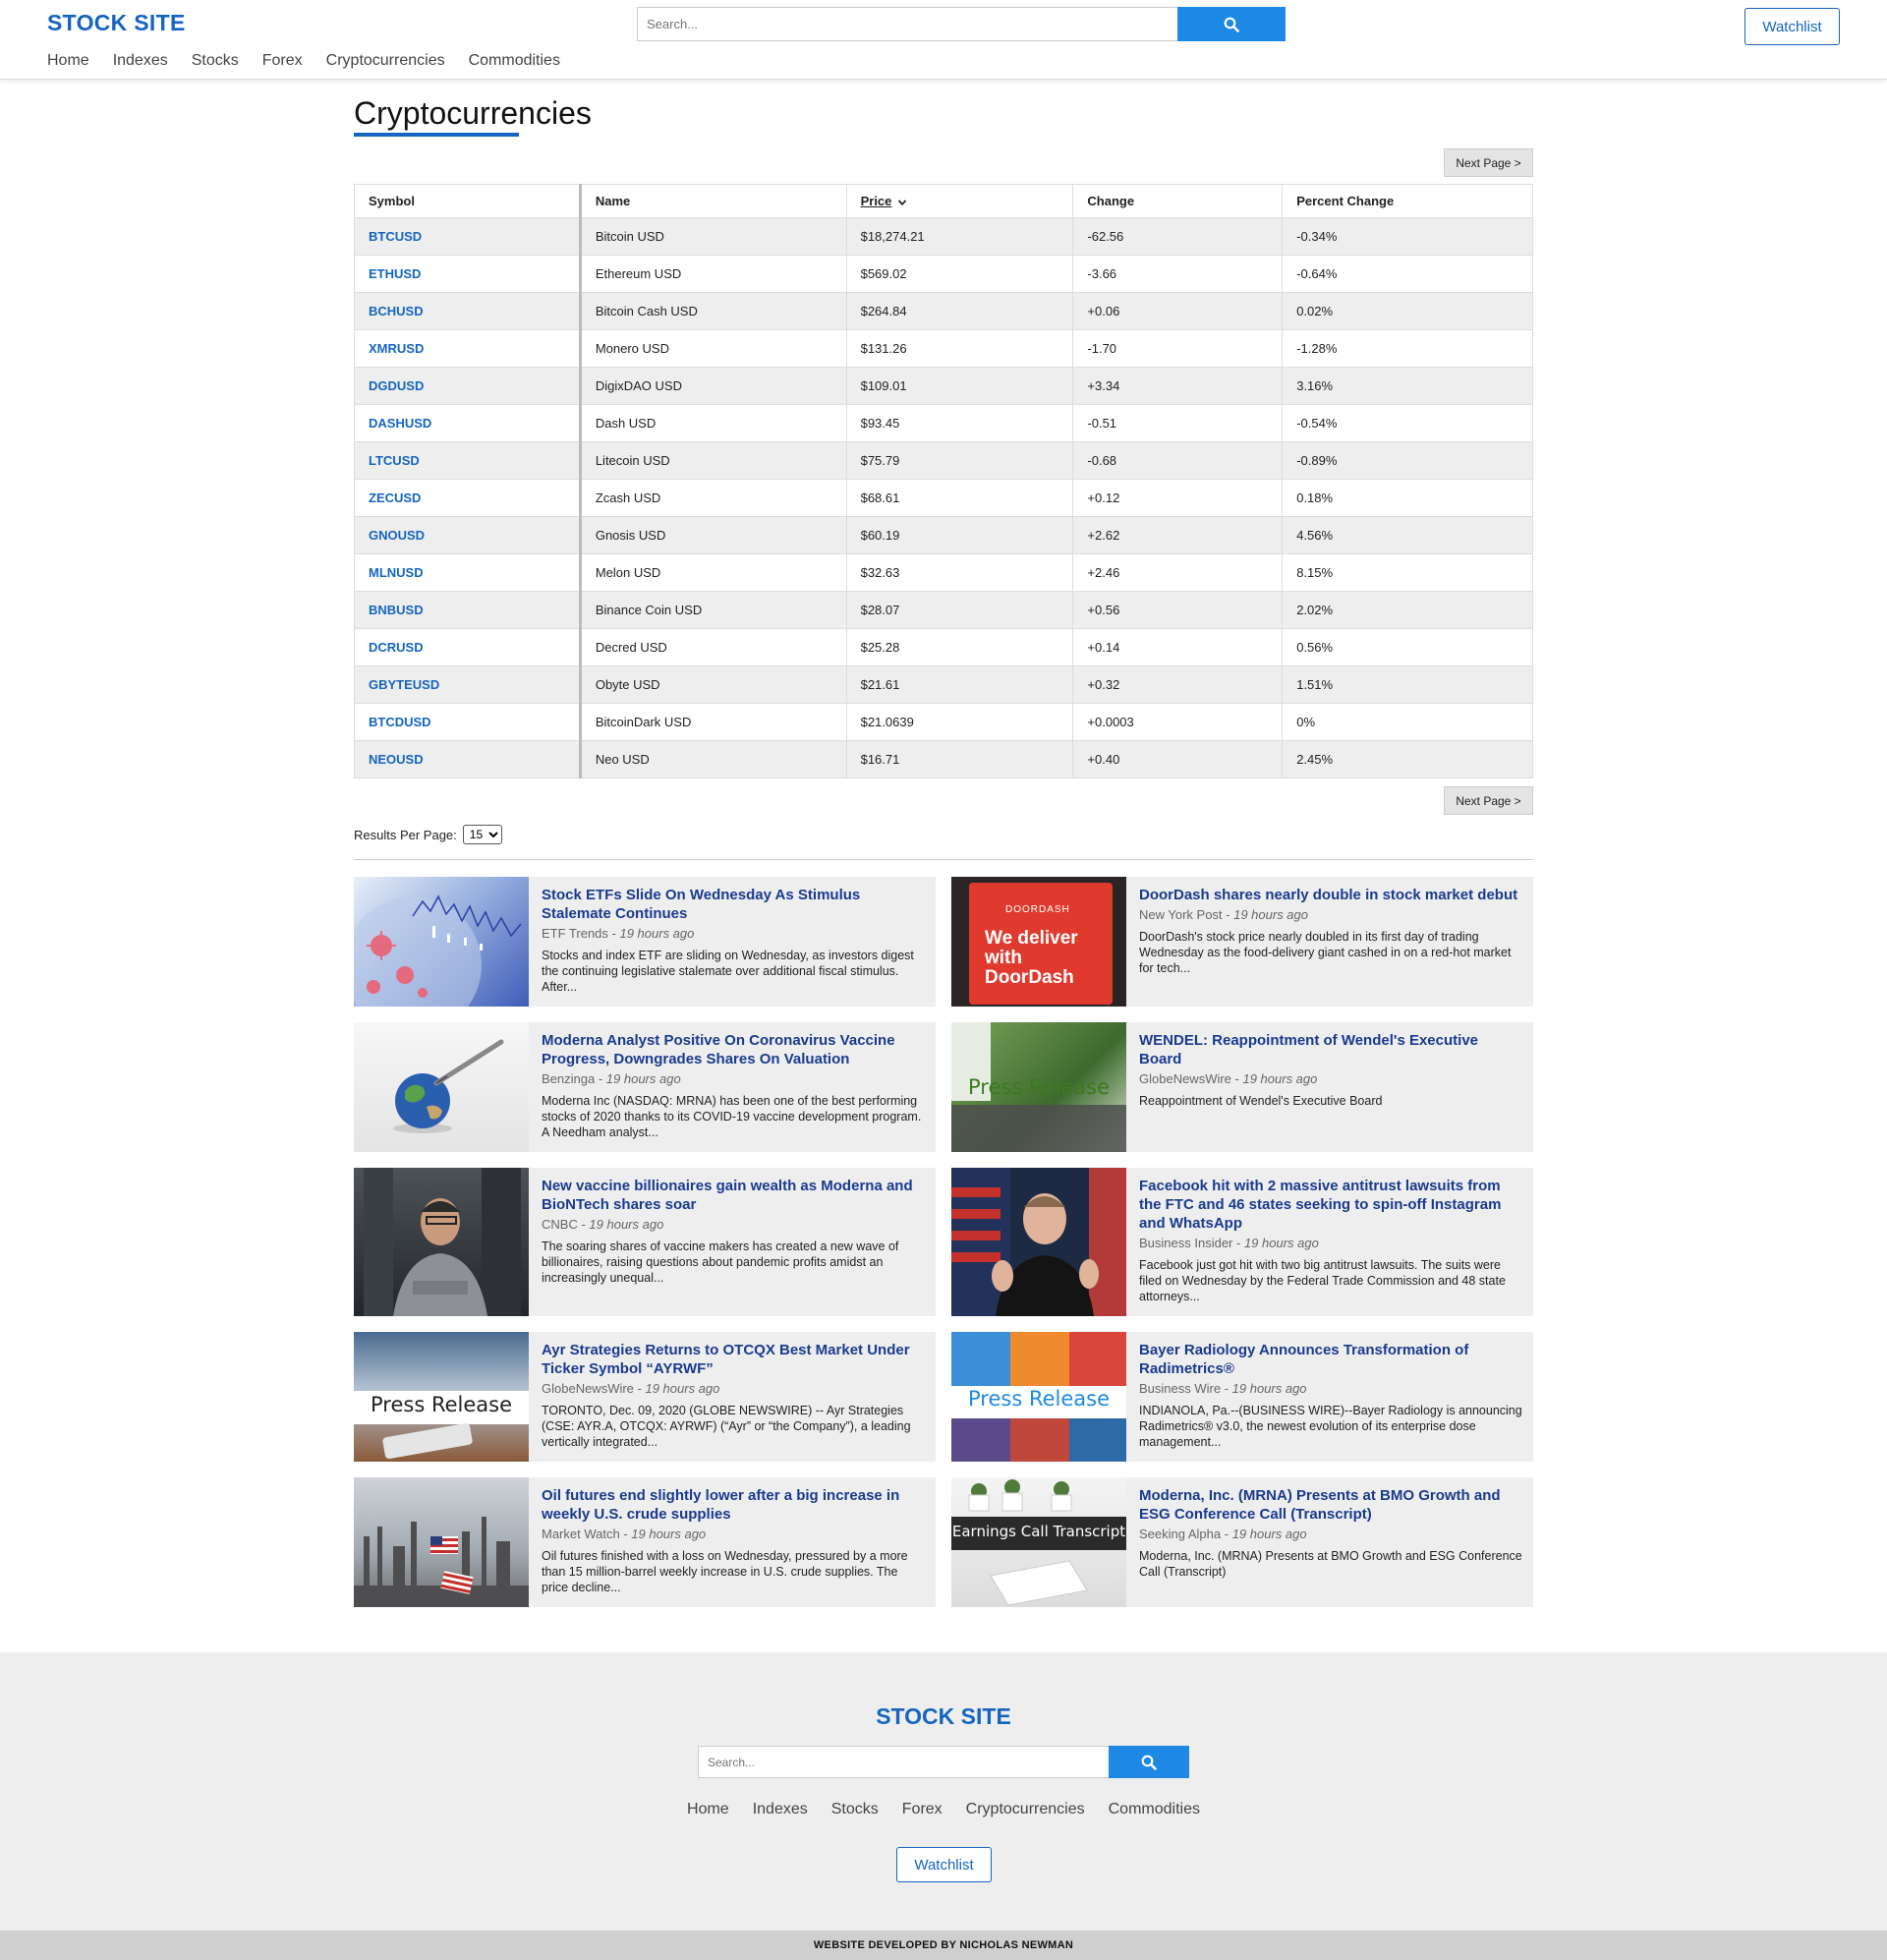 The width and height of the screenshot is (1887, 1960). Describe the element at coordinates (943, 461) in the screenshot. I see `table-row: LTCUSD Litecoin USD $75.79 -0.68 -0.89%` at that location.